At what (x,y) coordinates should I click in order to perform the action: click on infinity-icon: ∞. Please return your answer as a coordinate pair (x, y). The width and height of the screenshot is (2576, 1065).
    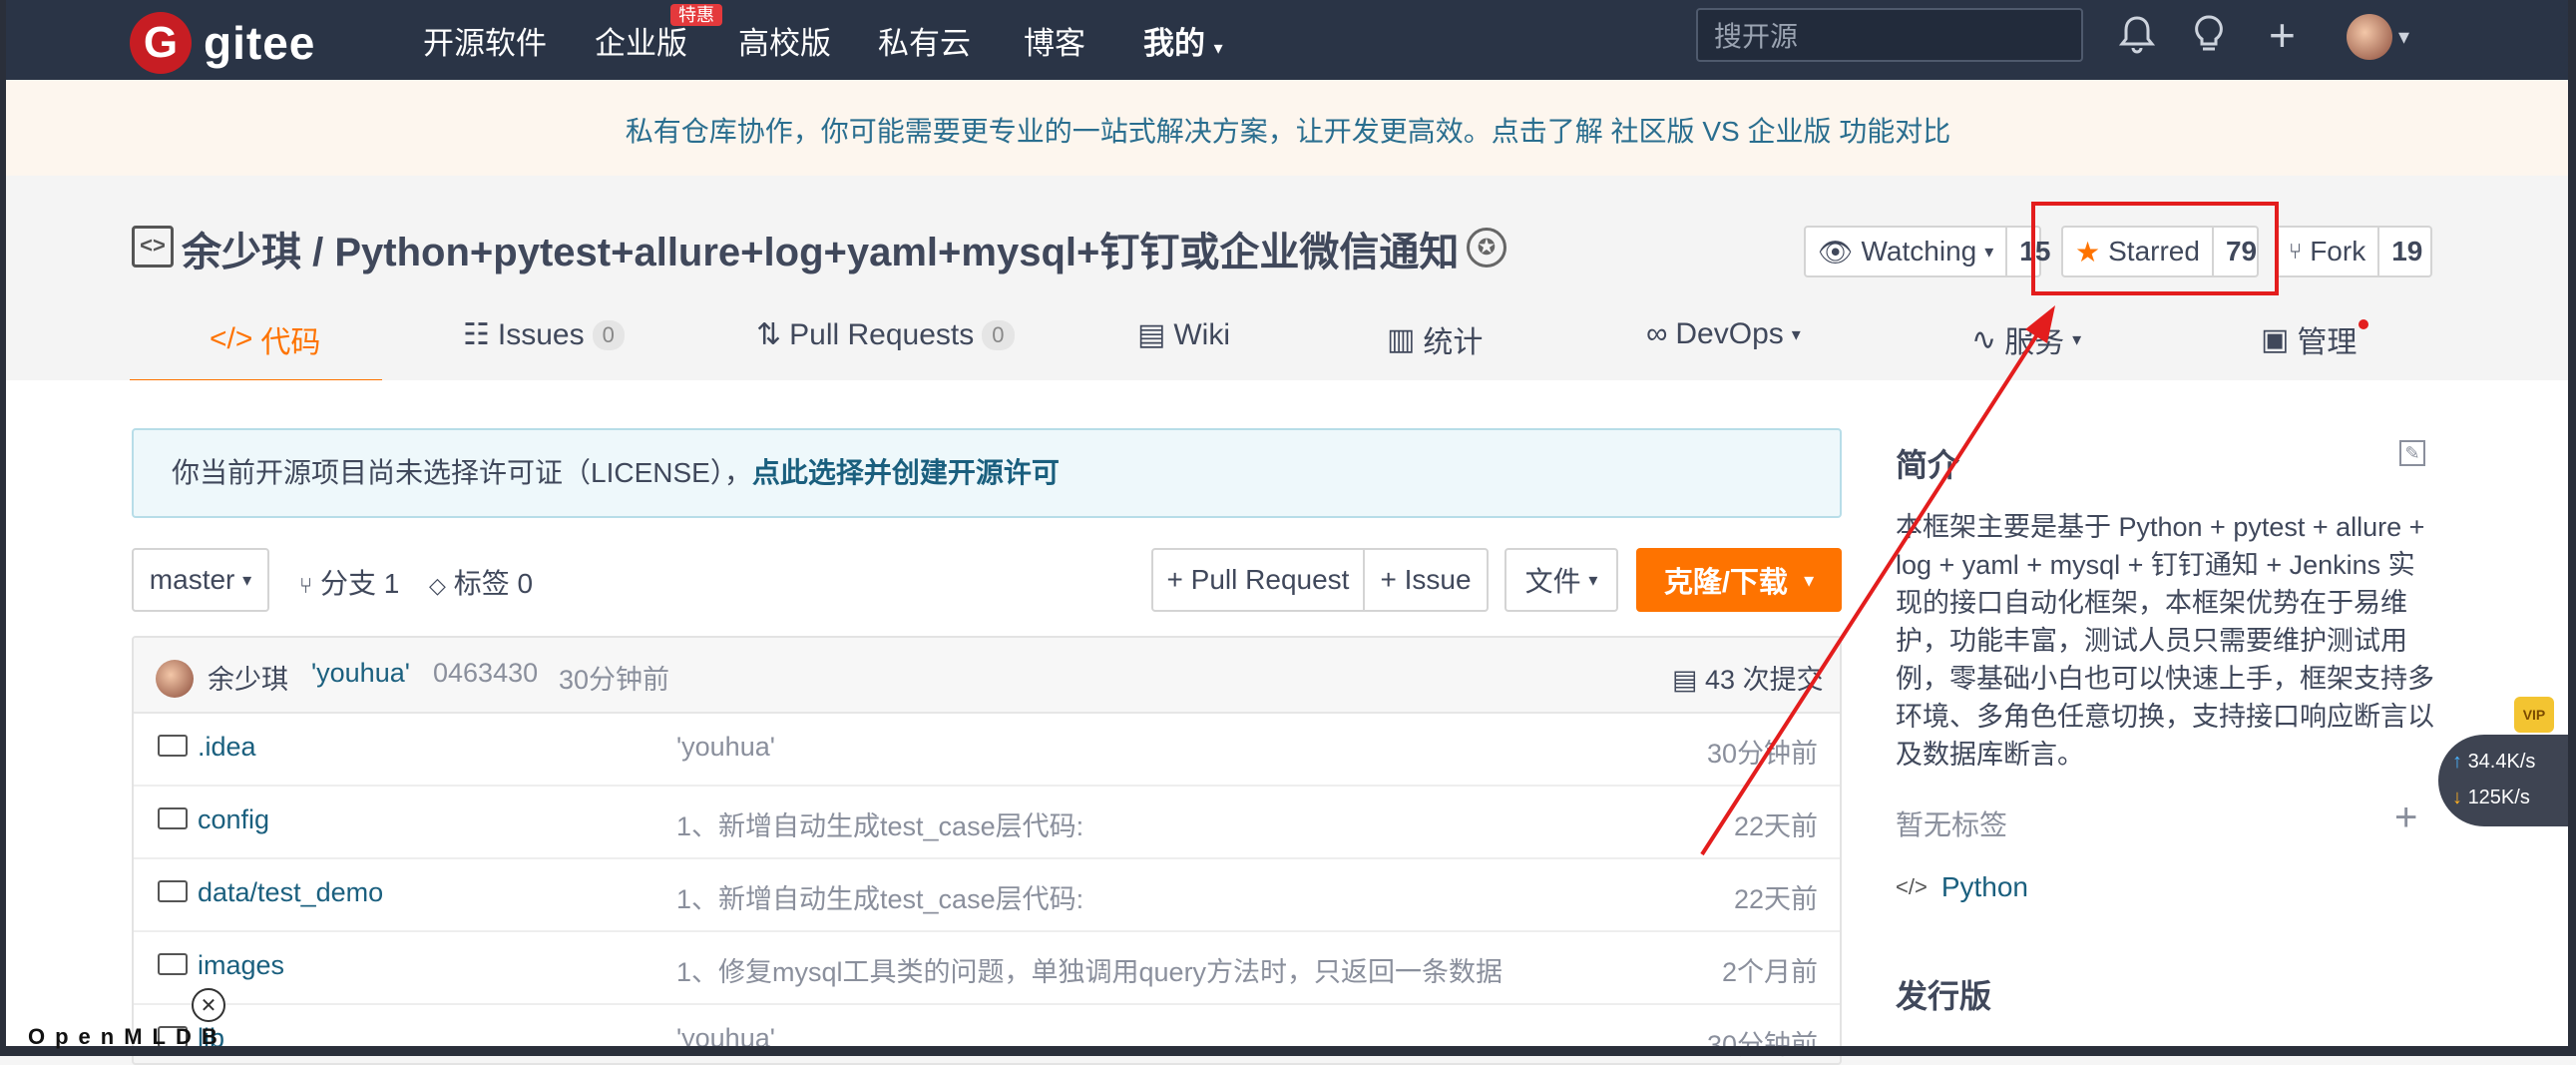
    Looking at the image, I should click on (1657, 334).